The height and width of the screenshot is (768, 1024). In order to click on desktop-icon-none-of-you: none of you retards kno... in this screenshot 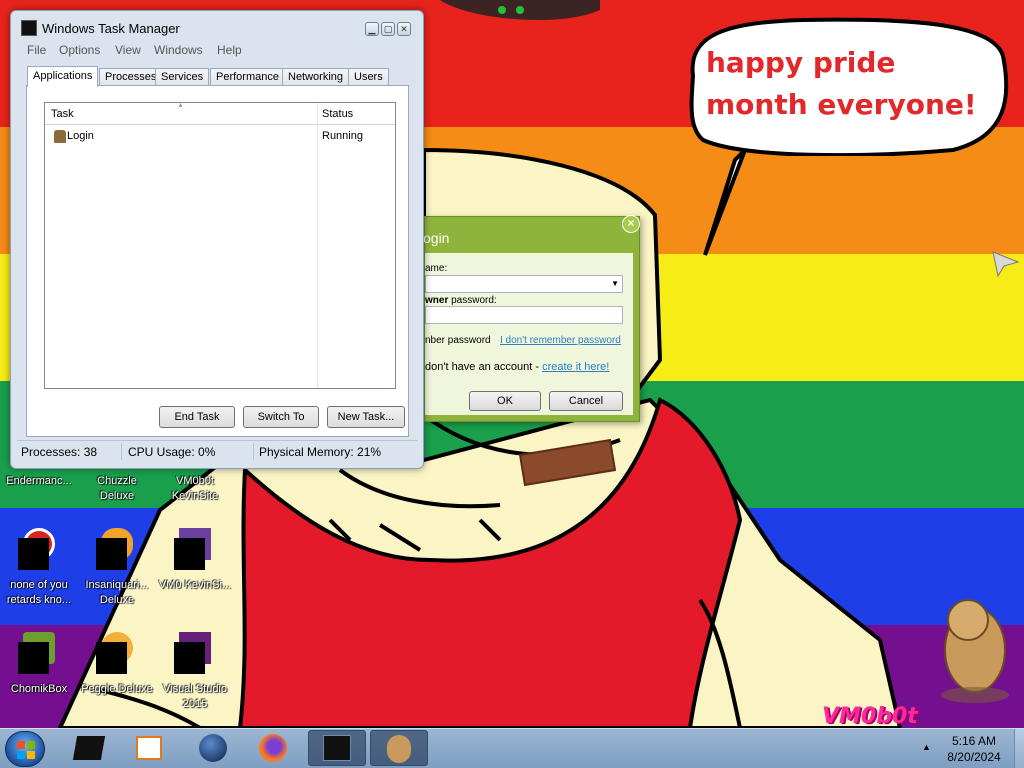, I will do `click(39, 568)`.